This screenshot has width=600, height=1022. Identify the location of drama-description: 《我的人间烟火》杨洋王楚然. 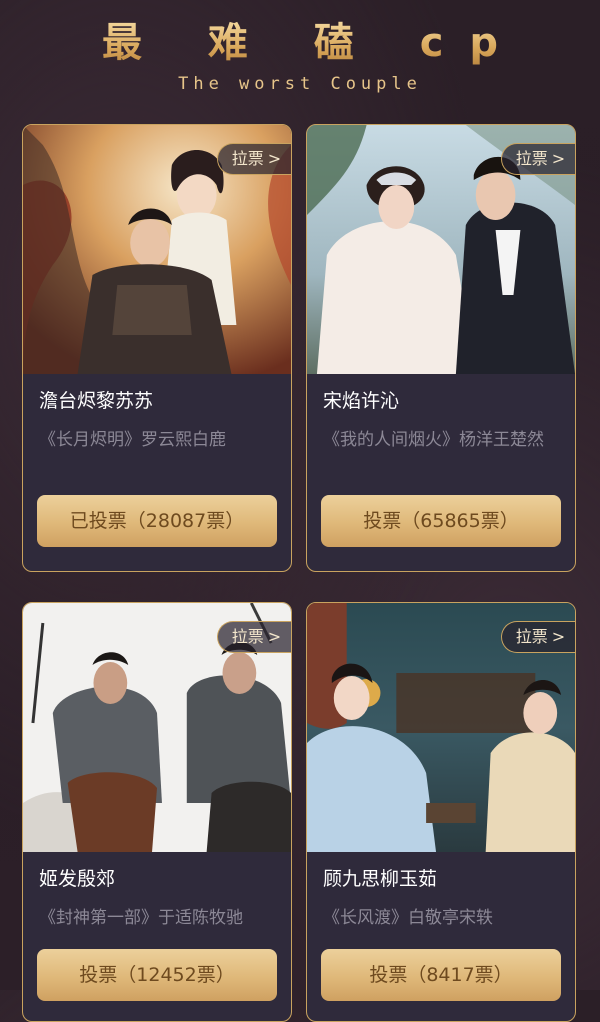
(433, 440).